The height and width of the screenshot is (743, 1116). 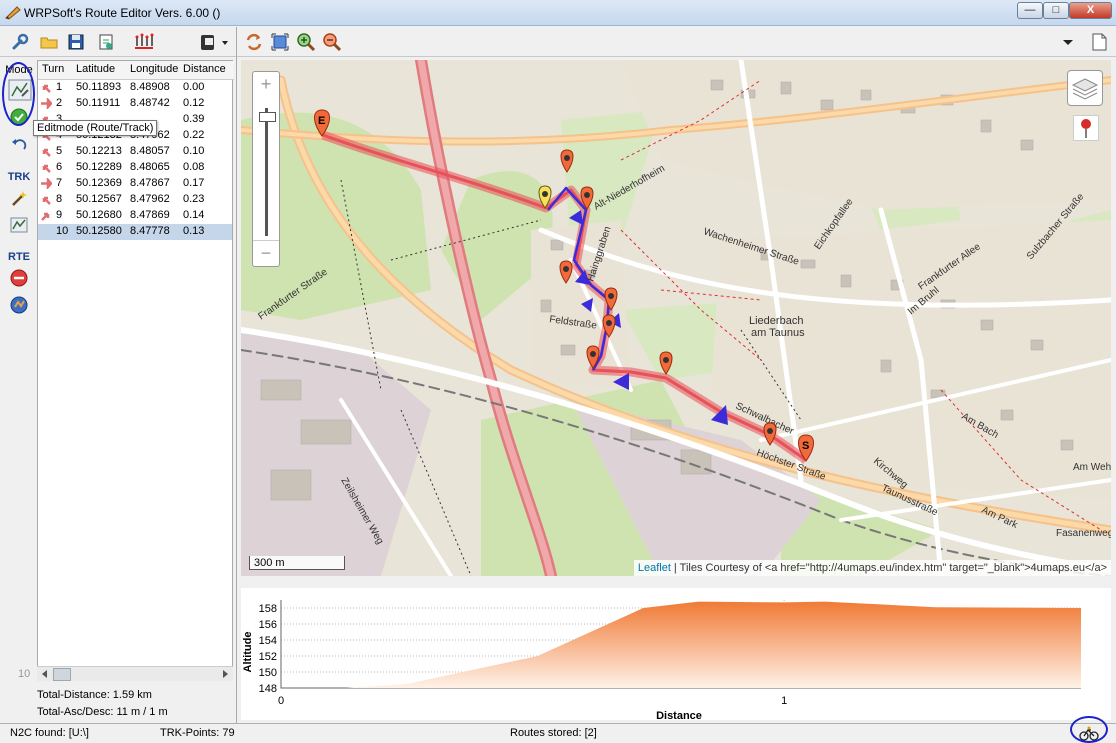 I want to click on table-row: 2 50.11911 8.48742 0.12, so click(x=135, y=104).